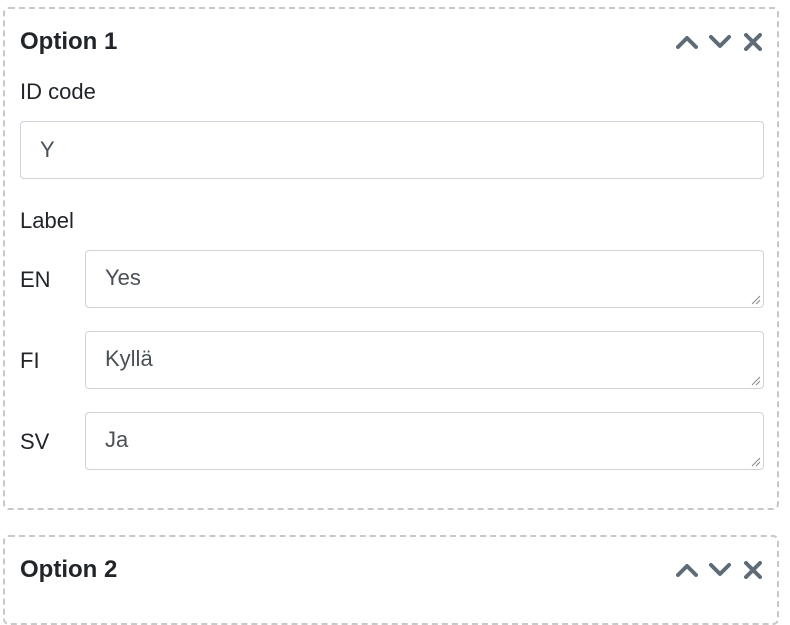  Describe the element at coordinates (392, 150) in the screenshot. I see `id-code-input: Y` at that location.